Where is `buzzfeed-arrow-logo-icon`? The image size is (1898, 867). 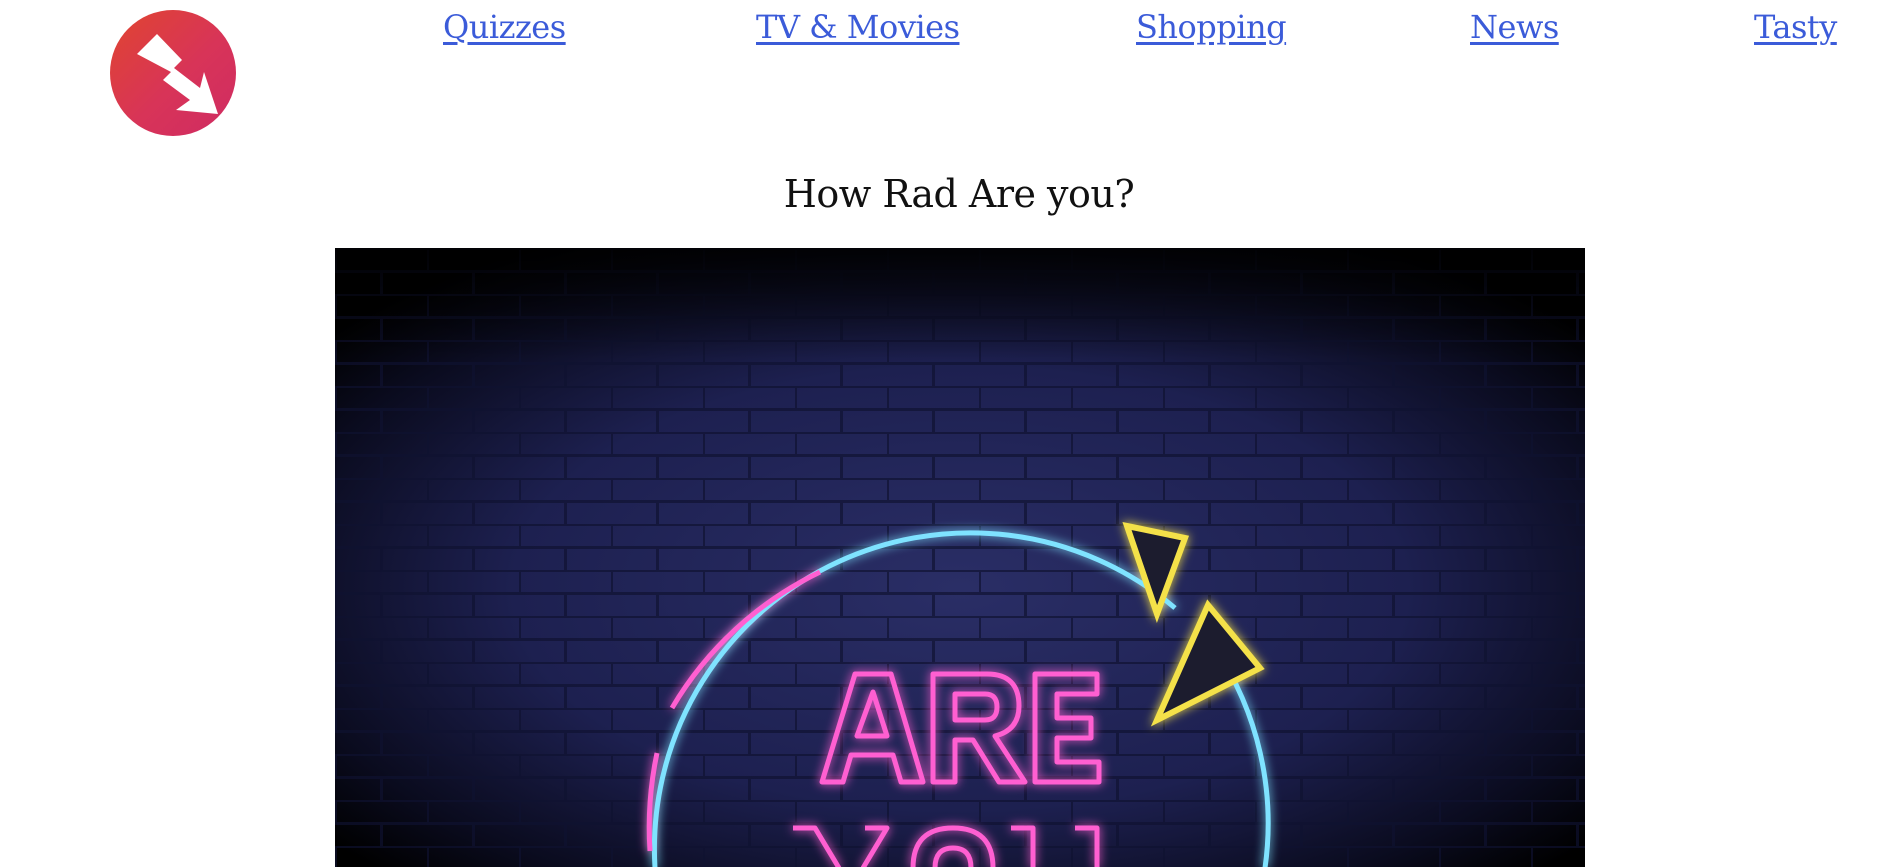 buzzfeed-arrow-logo-icon is located at coordinates (177, 74).